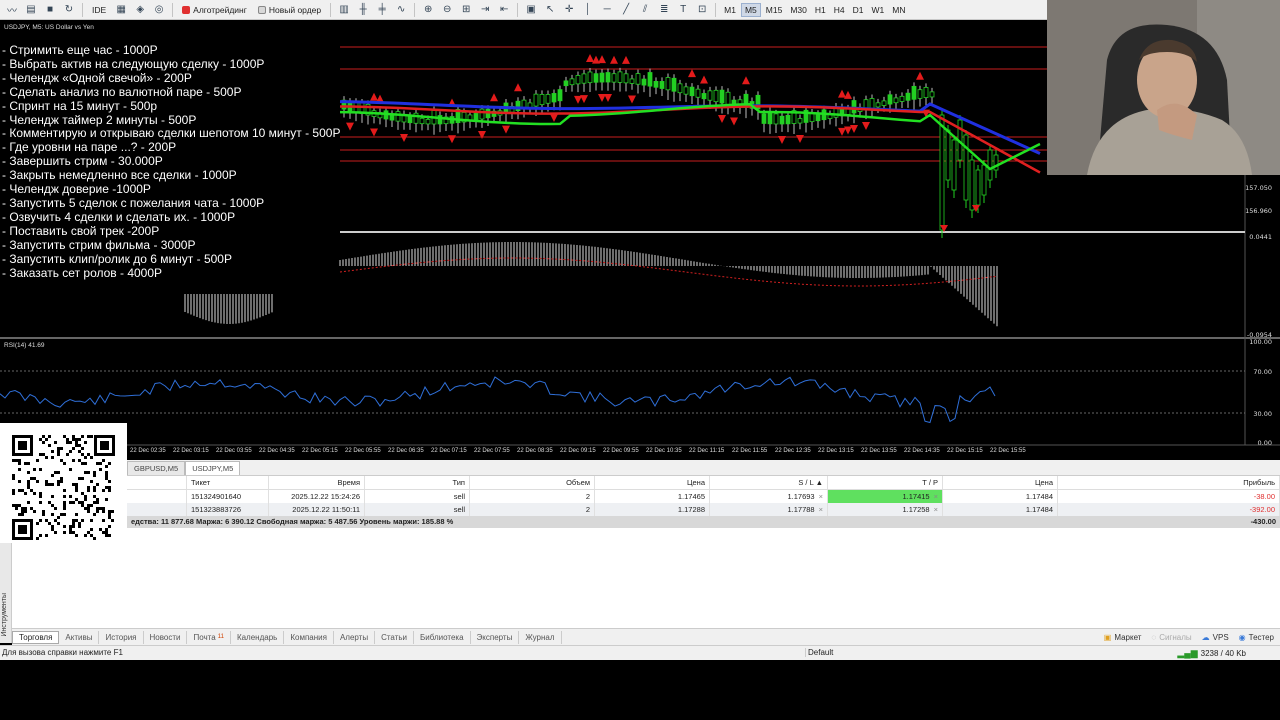  What do you see at coordinates (258, 637) in the screenshot?
I see `tab-5: Календарь` at bounding box center [258, 637].